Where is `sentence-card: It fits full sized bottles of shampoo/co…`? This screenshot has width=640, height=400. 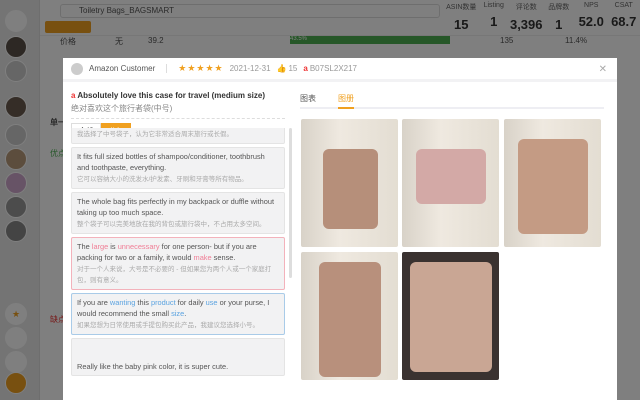 sentence-card: It fits full sized bottles of shampoo/co… is located at coordinates (178, 168).